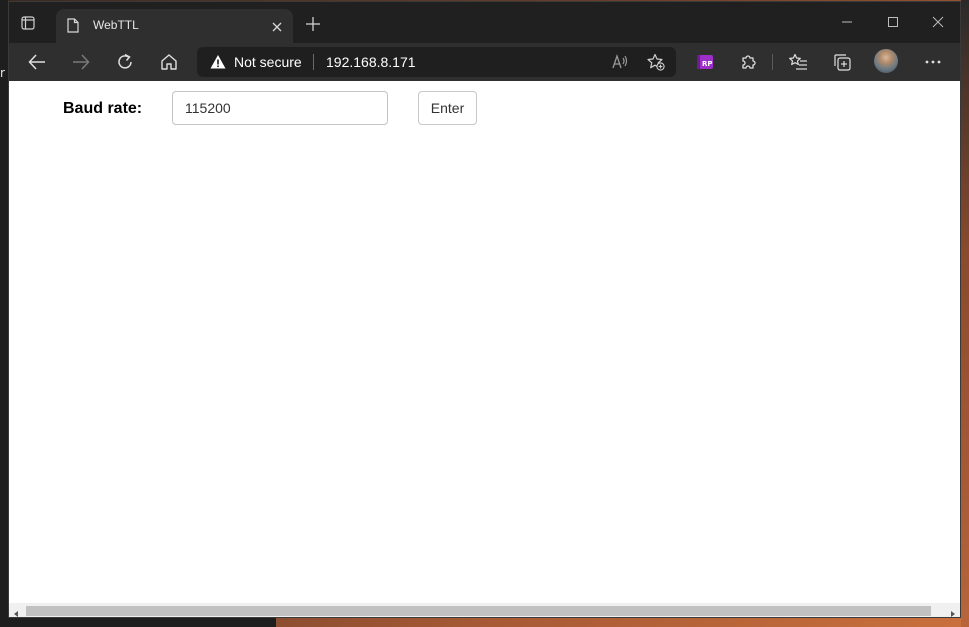 This screenshot has width=969, height=627. I want to click on scrollbar-thumb, so click(478, 611).